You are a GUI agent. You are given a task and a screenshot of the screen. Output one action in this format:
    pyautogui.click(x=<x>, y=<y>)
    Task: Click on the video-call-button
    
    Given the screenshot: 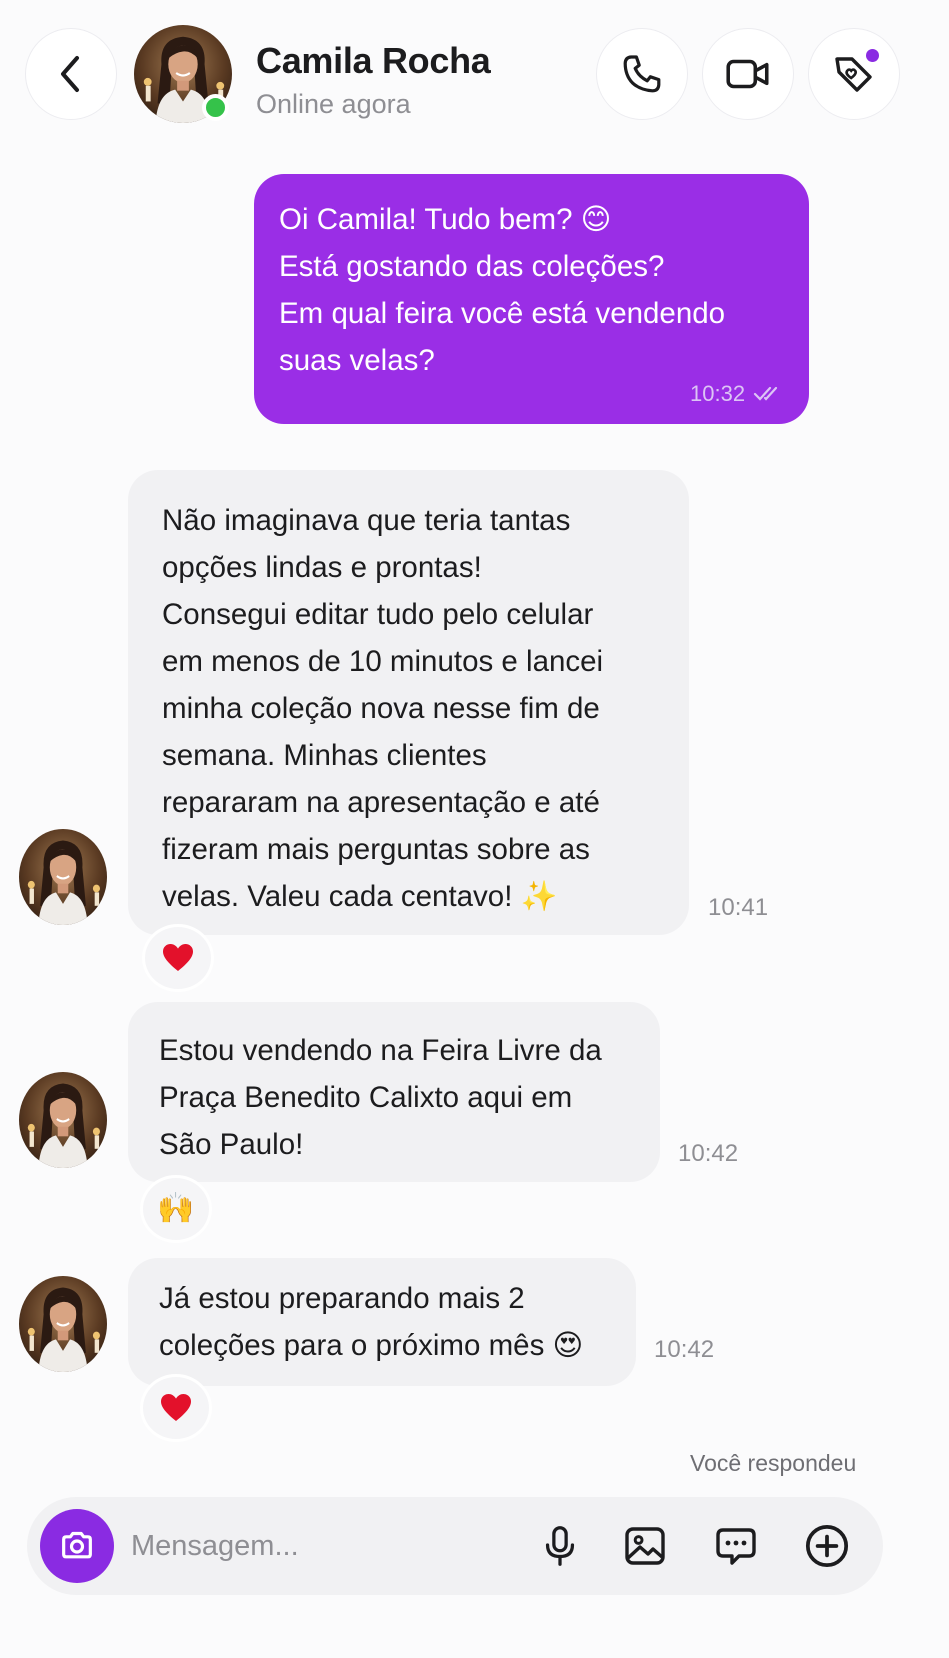 What is the action you would take?
    pyautogui.click(x=748, y=74)
    